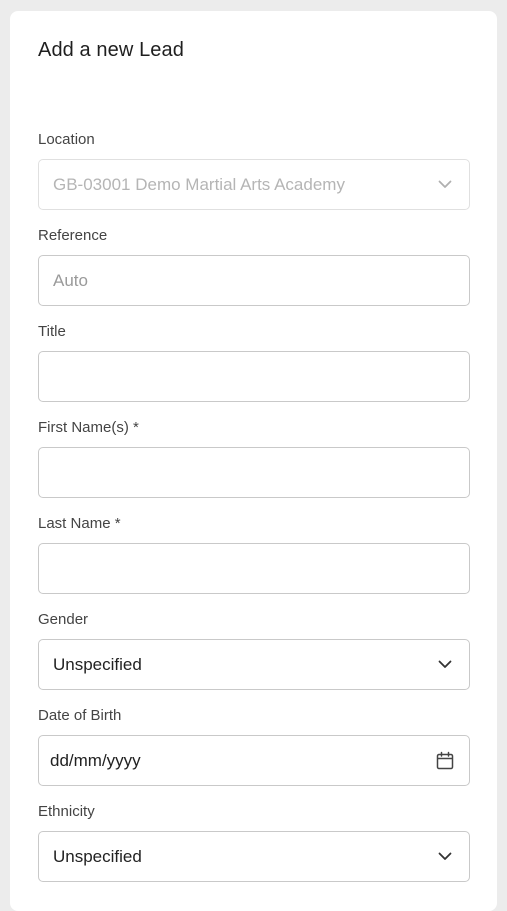  What do you see at coordinates (254, 760) in the screenshot?
I see `dob-input: dd/mm/yyyy` at bounding box center [254, 760].